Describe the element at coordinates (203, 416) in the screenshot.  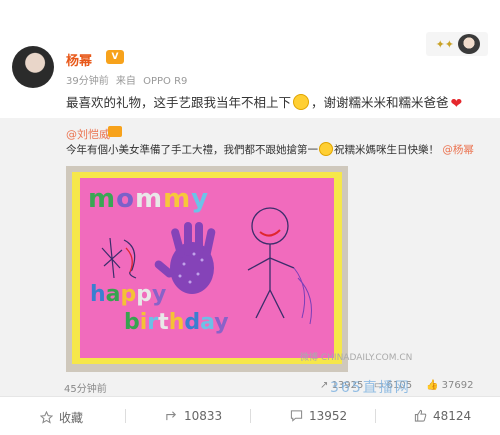
I see `repost-count: 10833` at that location.